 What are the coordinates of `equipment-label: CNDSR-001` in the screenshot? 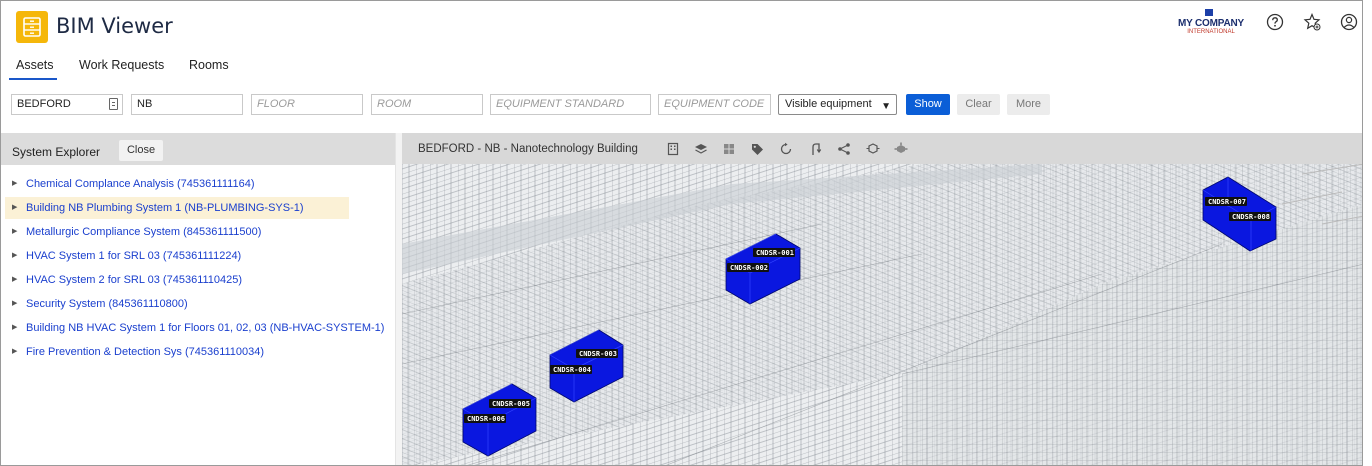 It's located at (775, 253).